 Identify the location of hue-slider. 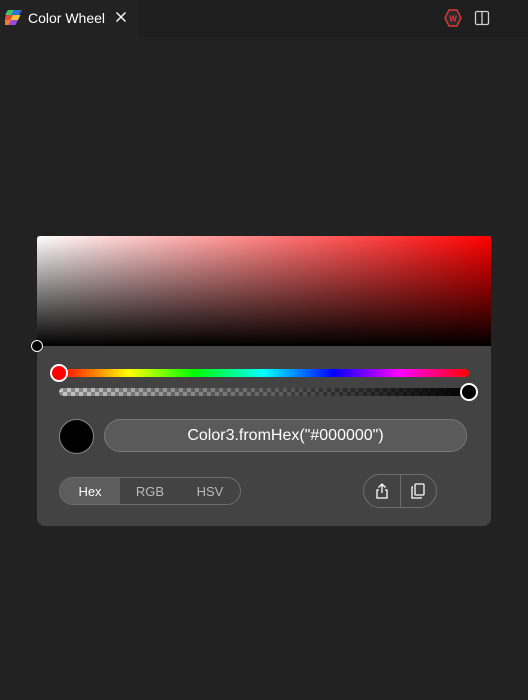
(264, 373).